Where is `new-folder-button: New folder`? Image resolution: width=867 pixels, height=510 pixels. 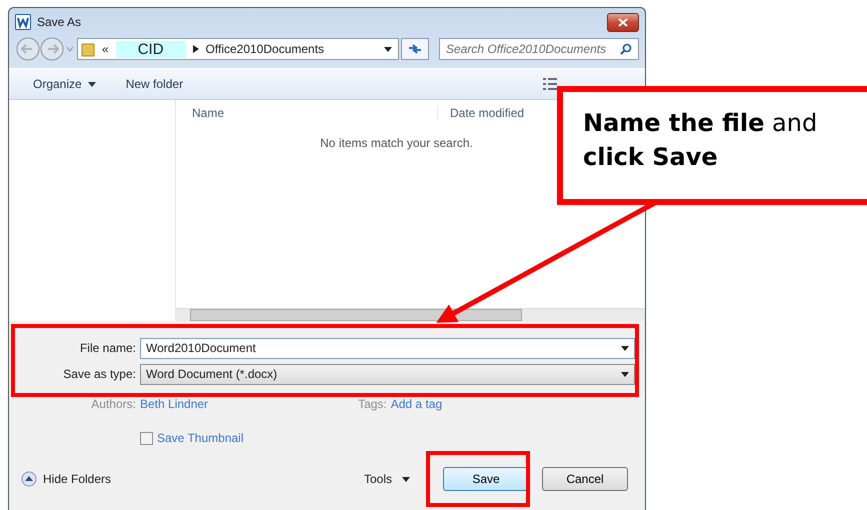 new-folder-button: New folder is located at coordinates (155, 84).